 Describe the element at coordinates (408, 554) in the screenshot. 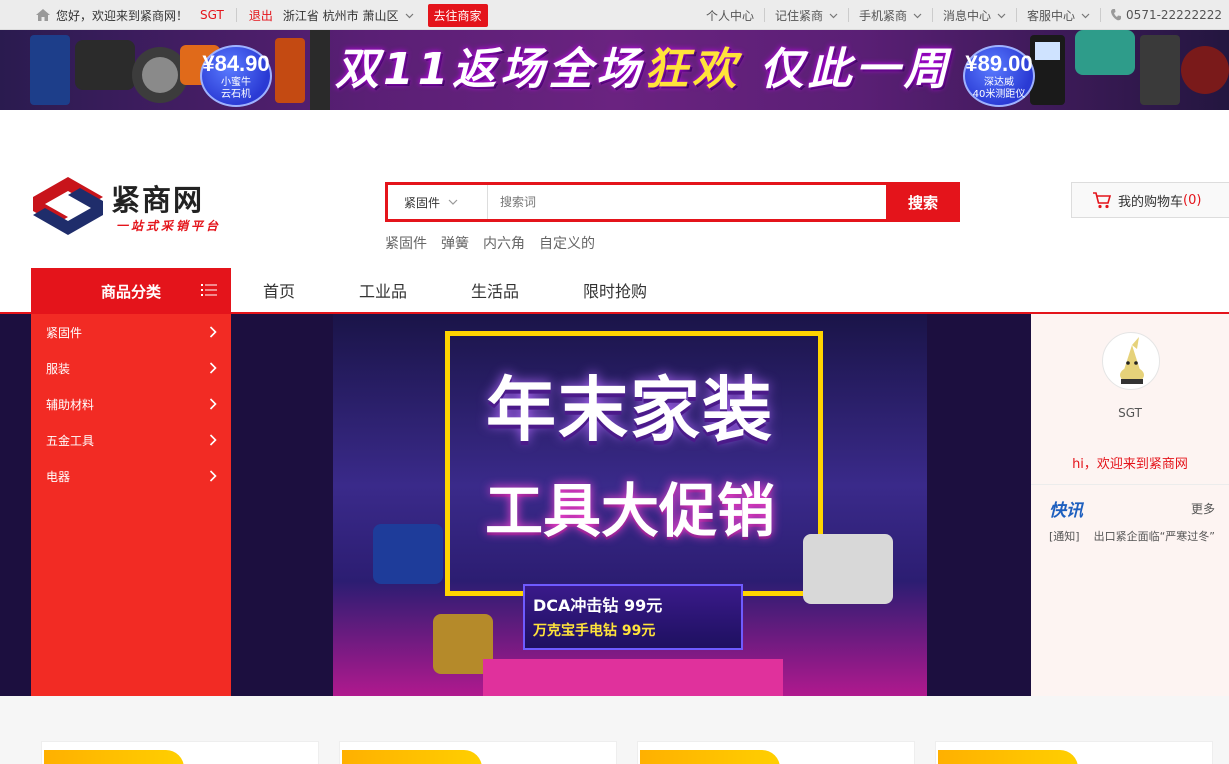

I see `drill-image` at that location.